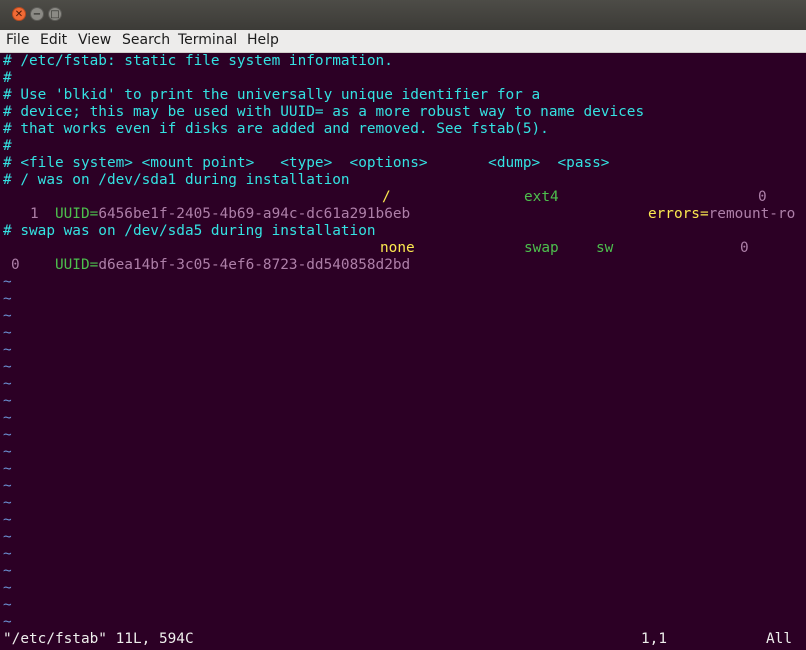 This screenshot has height=650, width=806. What do you see at coordinates (55, 14) in the screenshot?
I see `maximize-icon: □` at bounding box center [55, 14].